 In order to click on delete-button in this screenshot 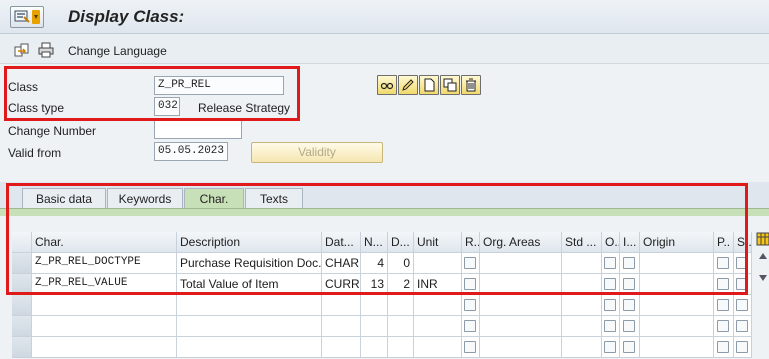, I will do `click(471, 85)`.